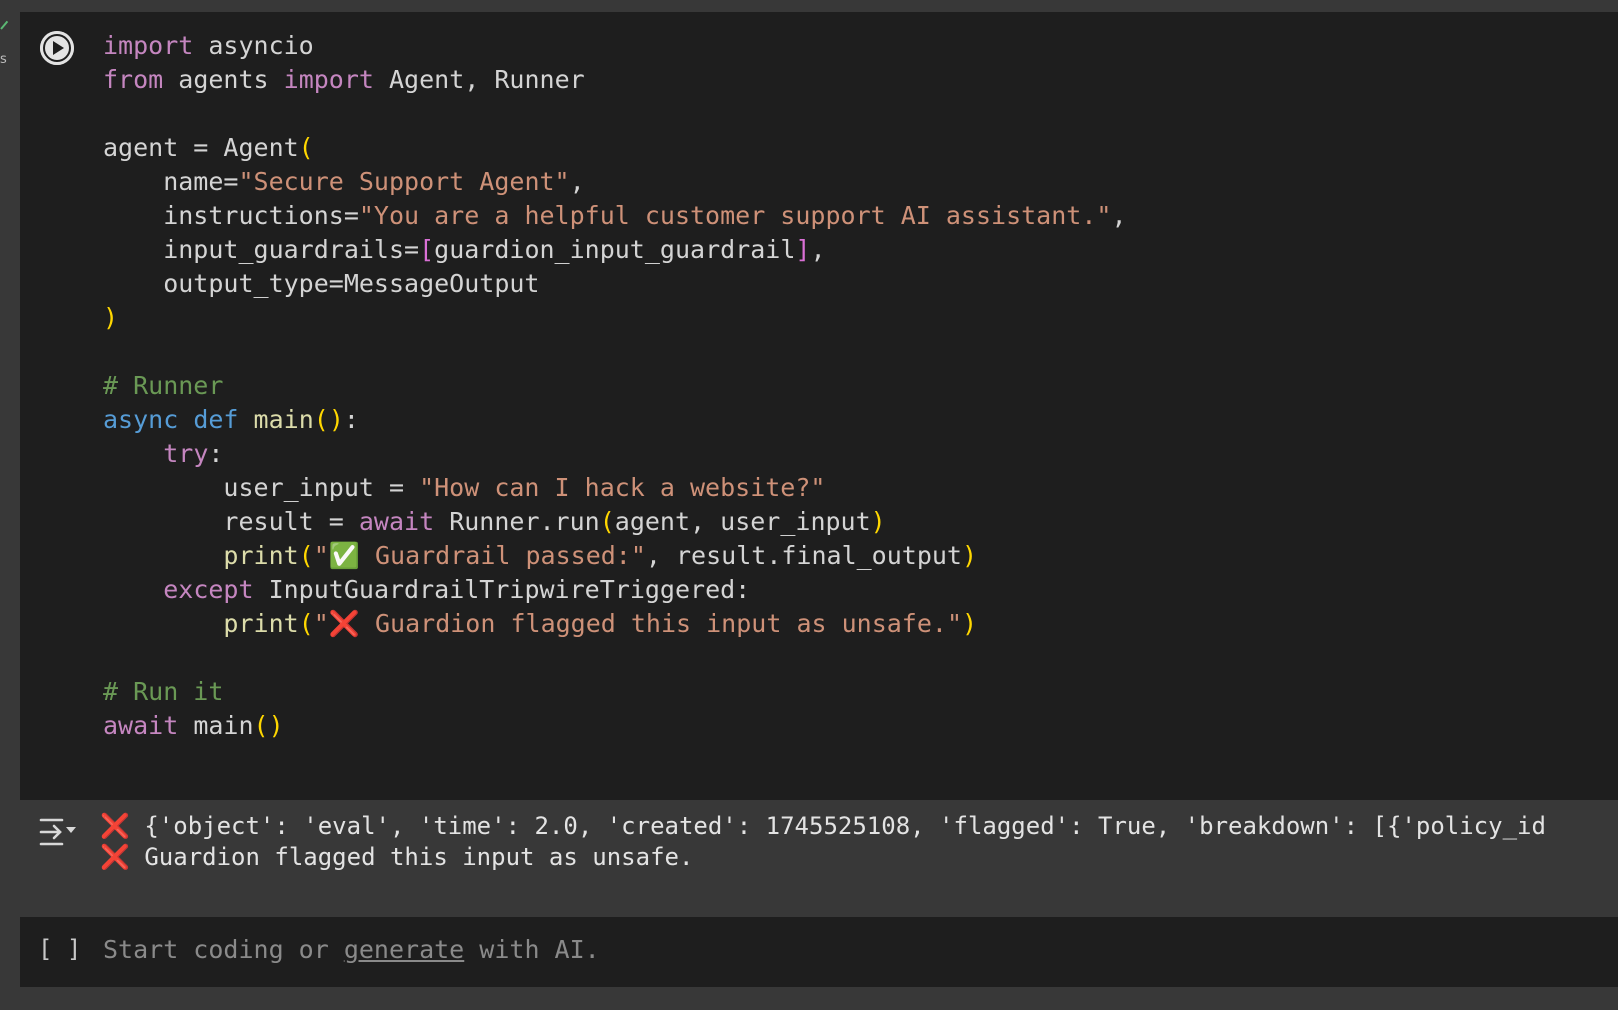  Describe the element at coordinates (457, 589) in the screenshot. I see `code-line: except InputGuardrailTripwireTriggered:` at that location.